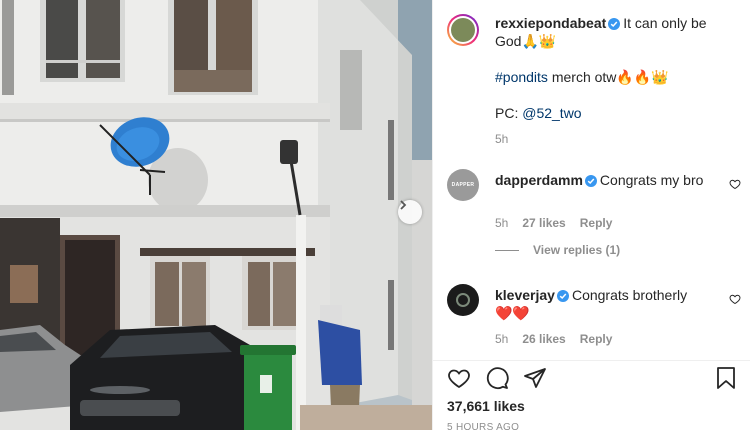  What do you see at coordinates (410, 212) in the screenshot?
I see `carousel-next-button` at bounding box center [410, 212].